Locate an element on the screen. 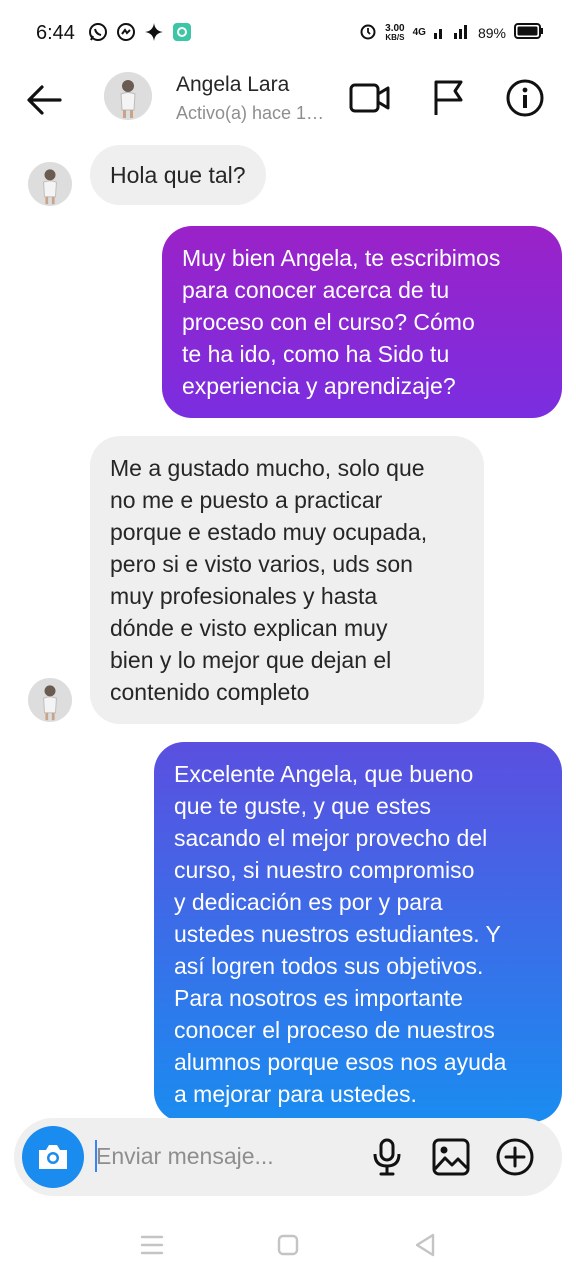 The height and width of the screenshot is (1280, 576). alarm-icon is located at coordinates (368, 32).